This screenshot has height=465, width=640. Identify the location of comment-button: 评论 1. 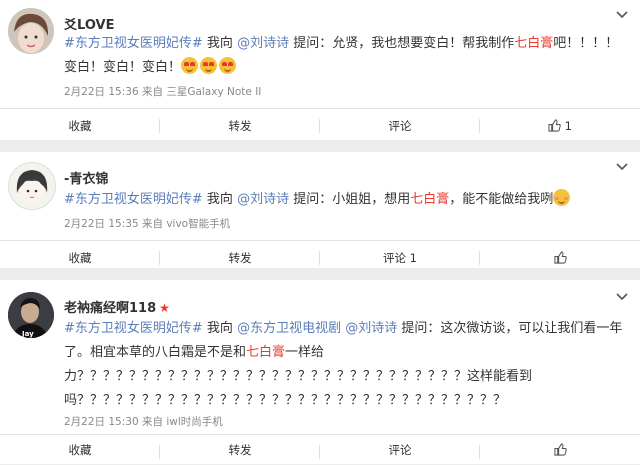
(400, 258).